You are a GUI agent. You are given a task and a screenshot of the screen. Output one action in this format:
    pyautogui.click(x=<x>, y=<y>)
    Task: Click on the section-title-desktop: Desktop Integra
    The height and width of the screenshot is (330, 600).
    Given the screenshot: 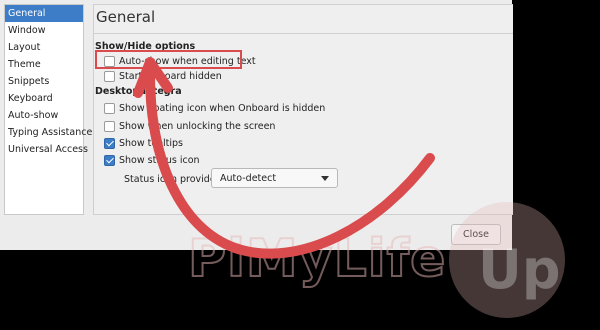 What is the action you would take?
    pyautogui.click(x=138, y=91)
    